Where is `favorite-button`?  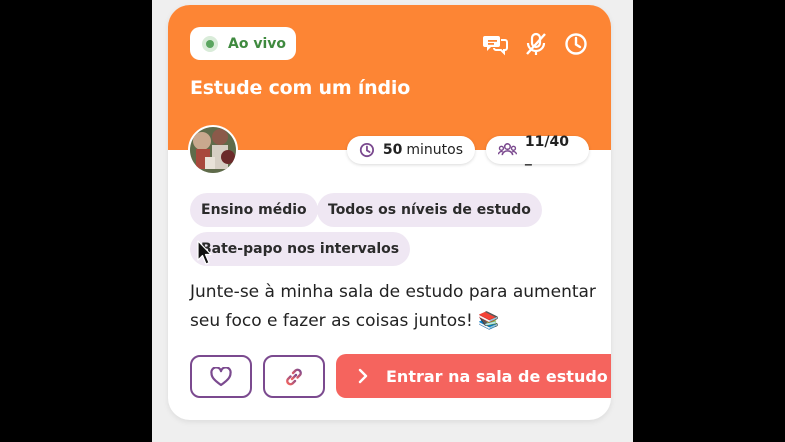
favorite-button is located at coordinates (221, 376).